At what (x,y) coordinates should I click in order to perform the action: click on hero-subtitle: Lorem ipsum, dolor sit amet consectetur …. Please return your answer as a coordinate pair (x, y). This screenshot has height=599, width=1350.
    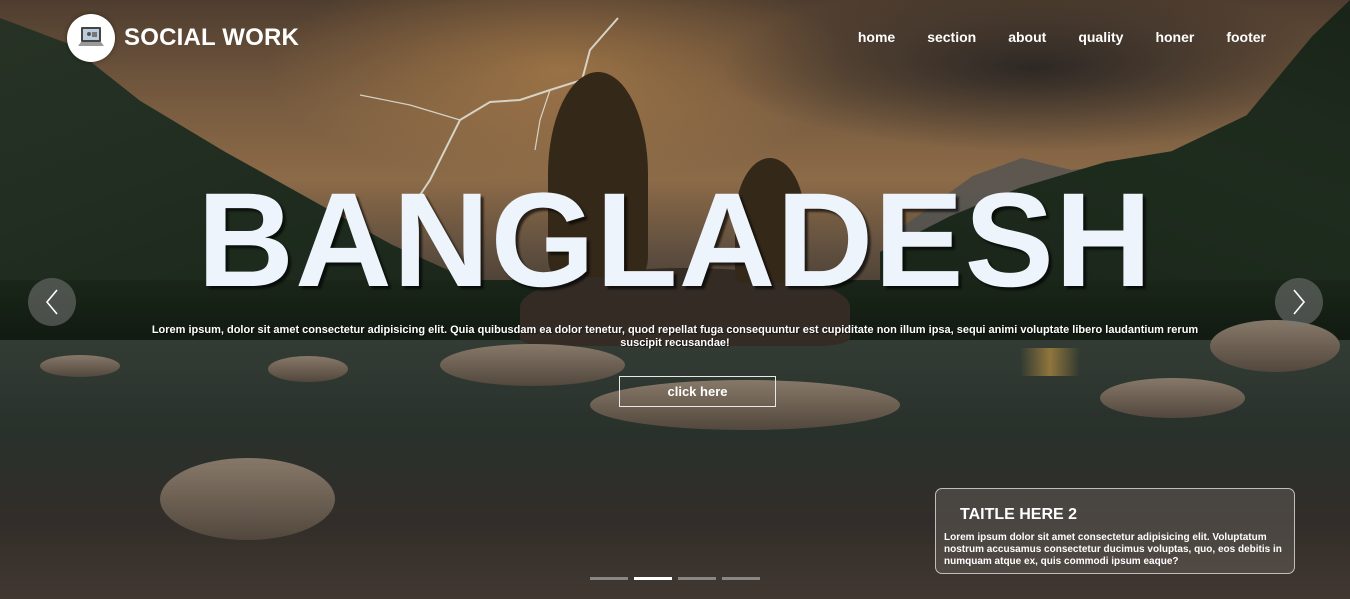
    Looking at the image, I should click on (675, 336).